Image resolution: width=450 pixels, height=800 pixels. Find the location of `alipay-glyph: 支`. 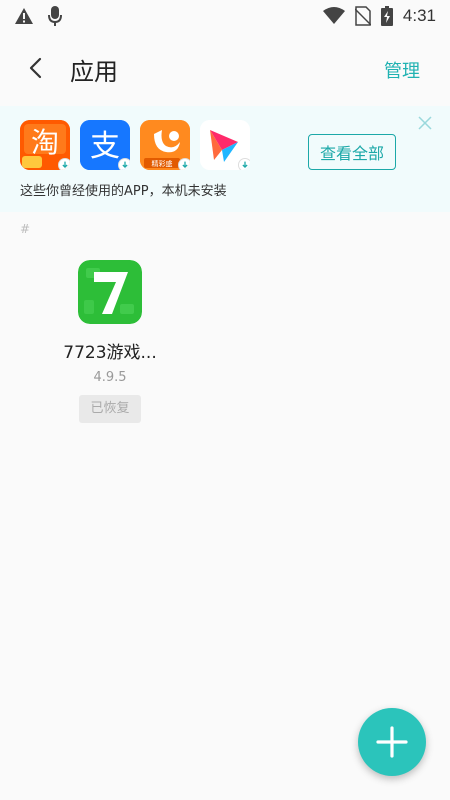

alipay-glyph: 支 is located at coordinates (105, 146).